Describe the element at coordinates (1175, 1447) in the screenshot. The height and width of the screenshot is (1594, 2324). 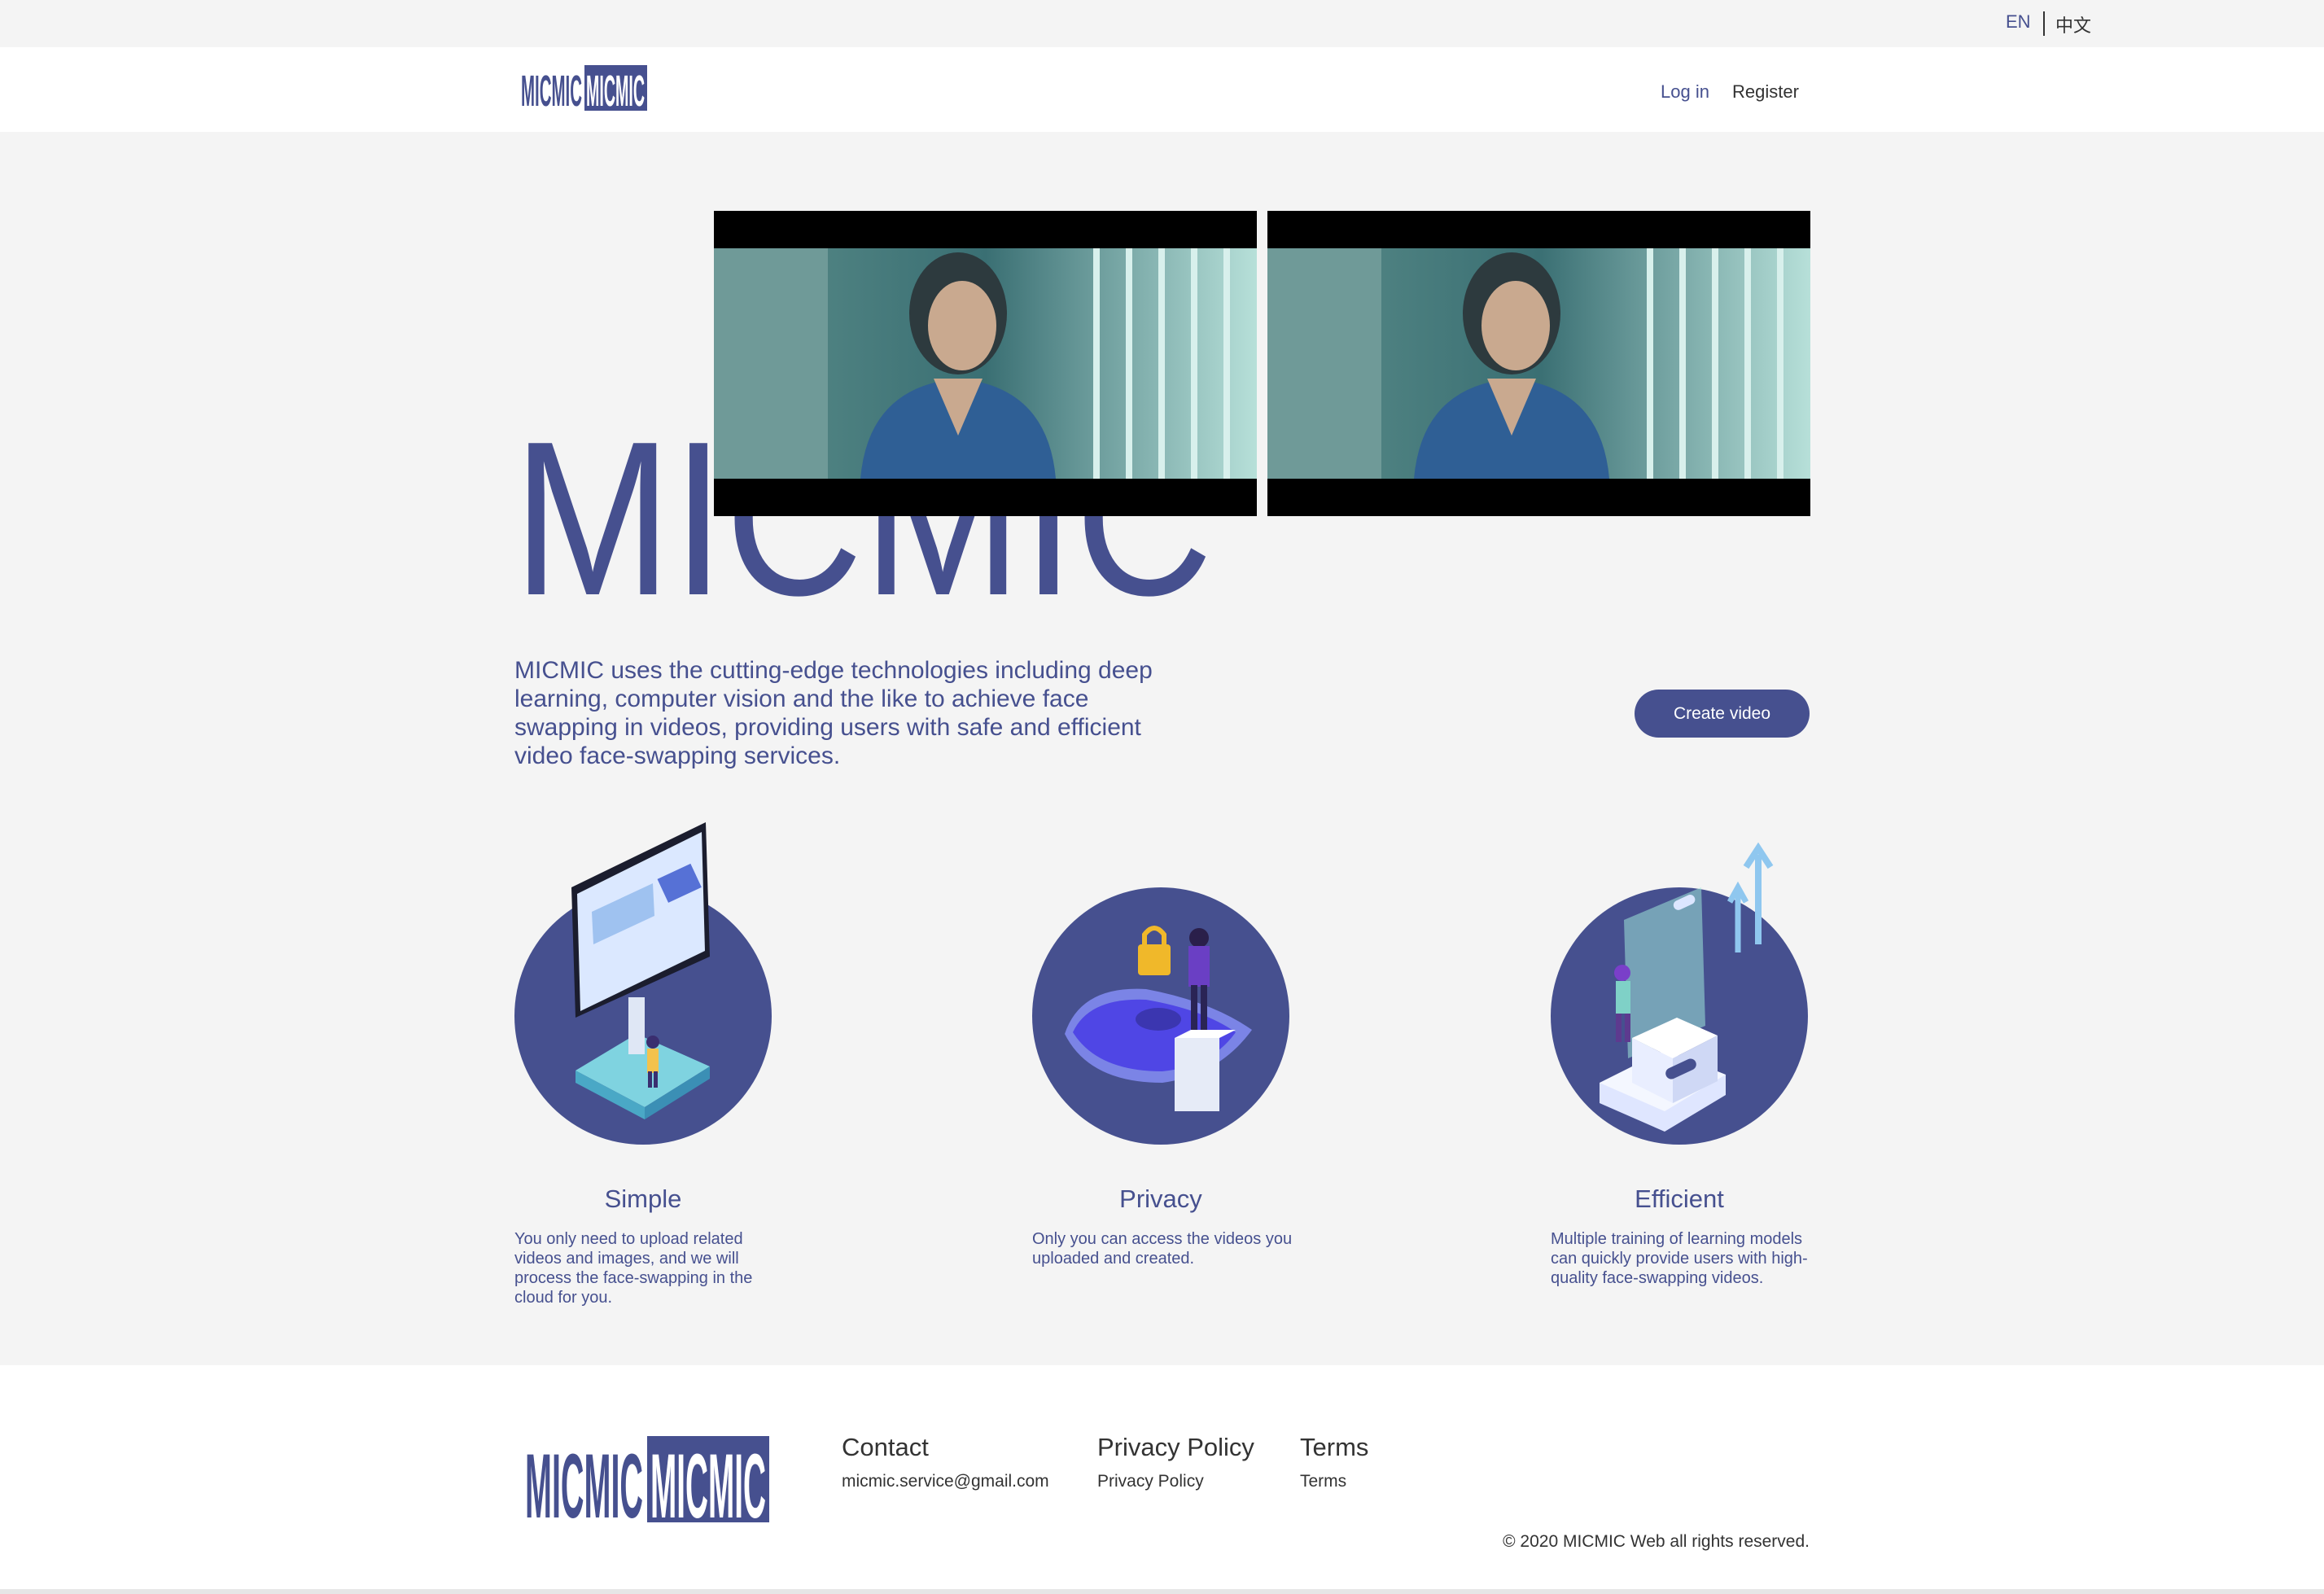
I see `privacy-title: Privacy Policy` at that location.